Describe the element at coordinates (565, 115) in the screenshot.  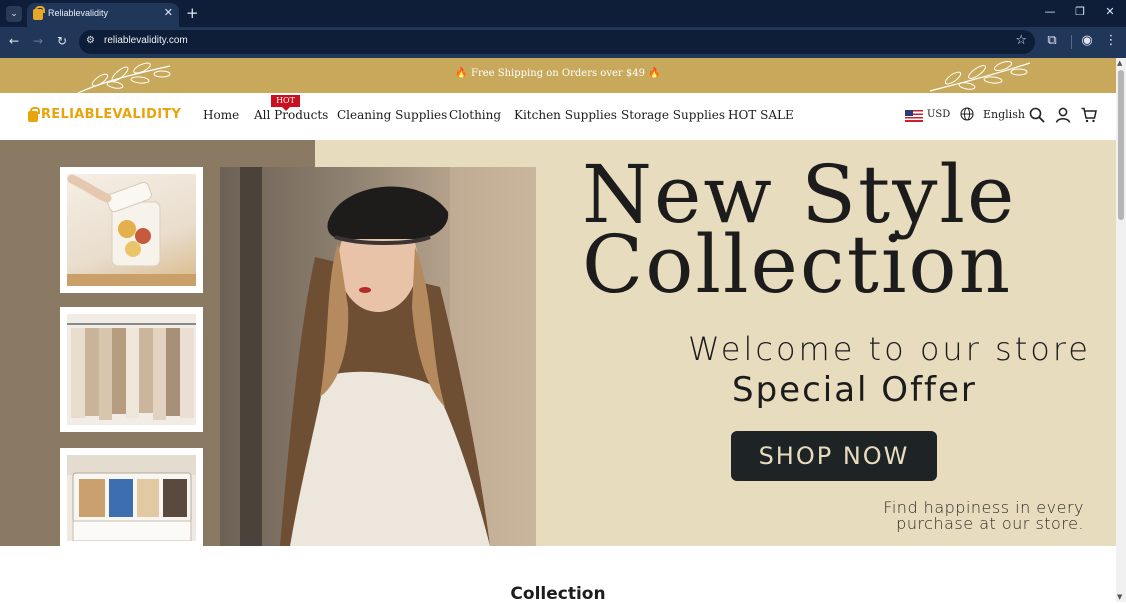
I see `nav-kitchen-supplies: Kitchen Supplies` at that location.